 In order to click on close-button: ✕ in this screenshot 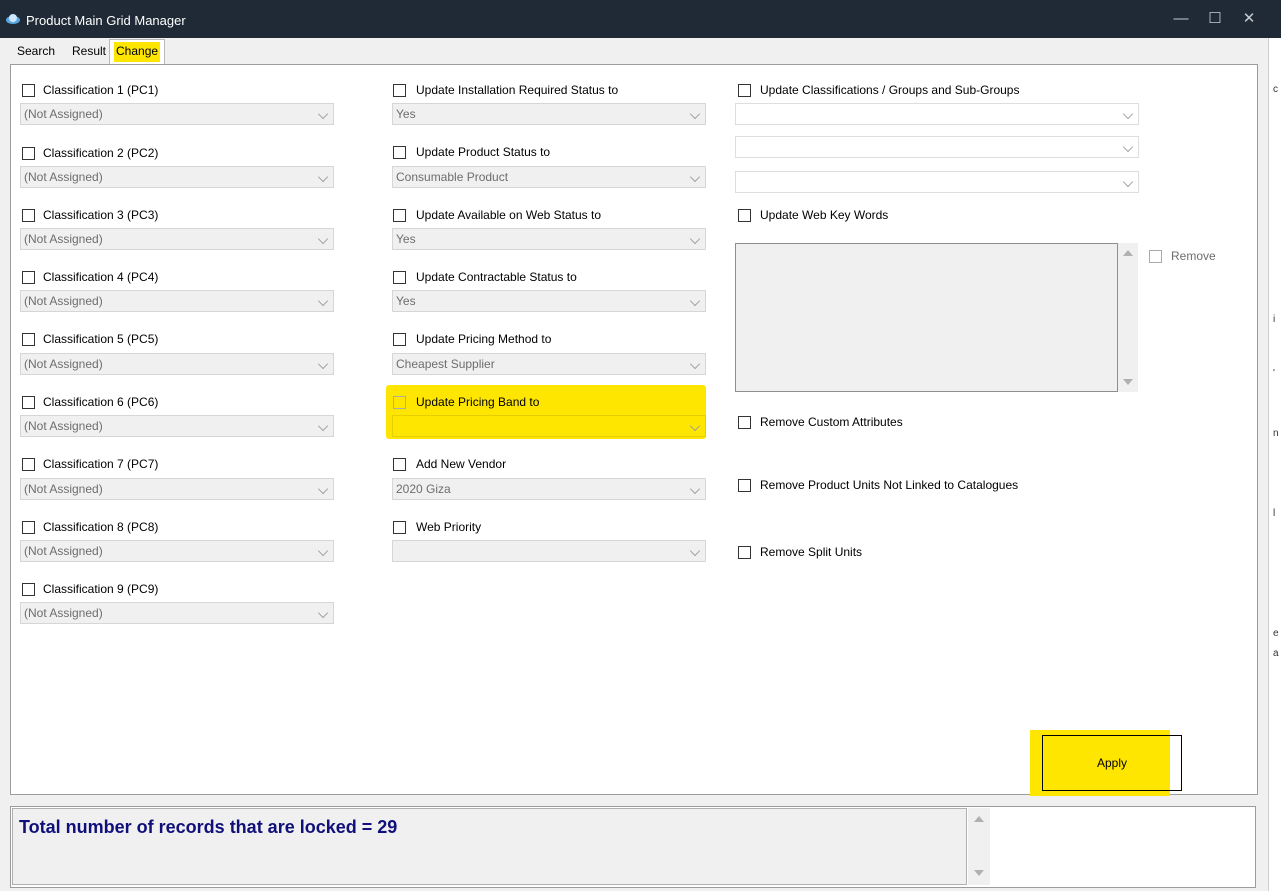, I will do `click(1249, 19)`.